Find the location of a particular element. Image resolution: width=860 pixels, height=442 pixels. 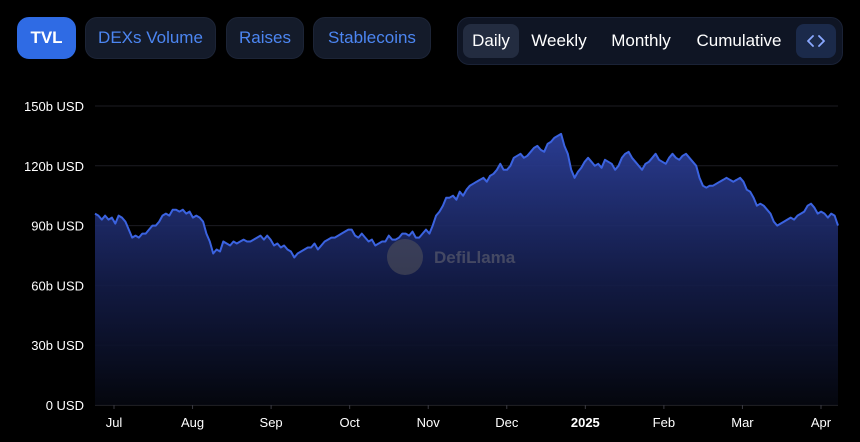

code-brackets-icon is located at coordinates (816, 41).